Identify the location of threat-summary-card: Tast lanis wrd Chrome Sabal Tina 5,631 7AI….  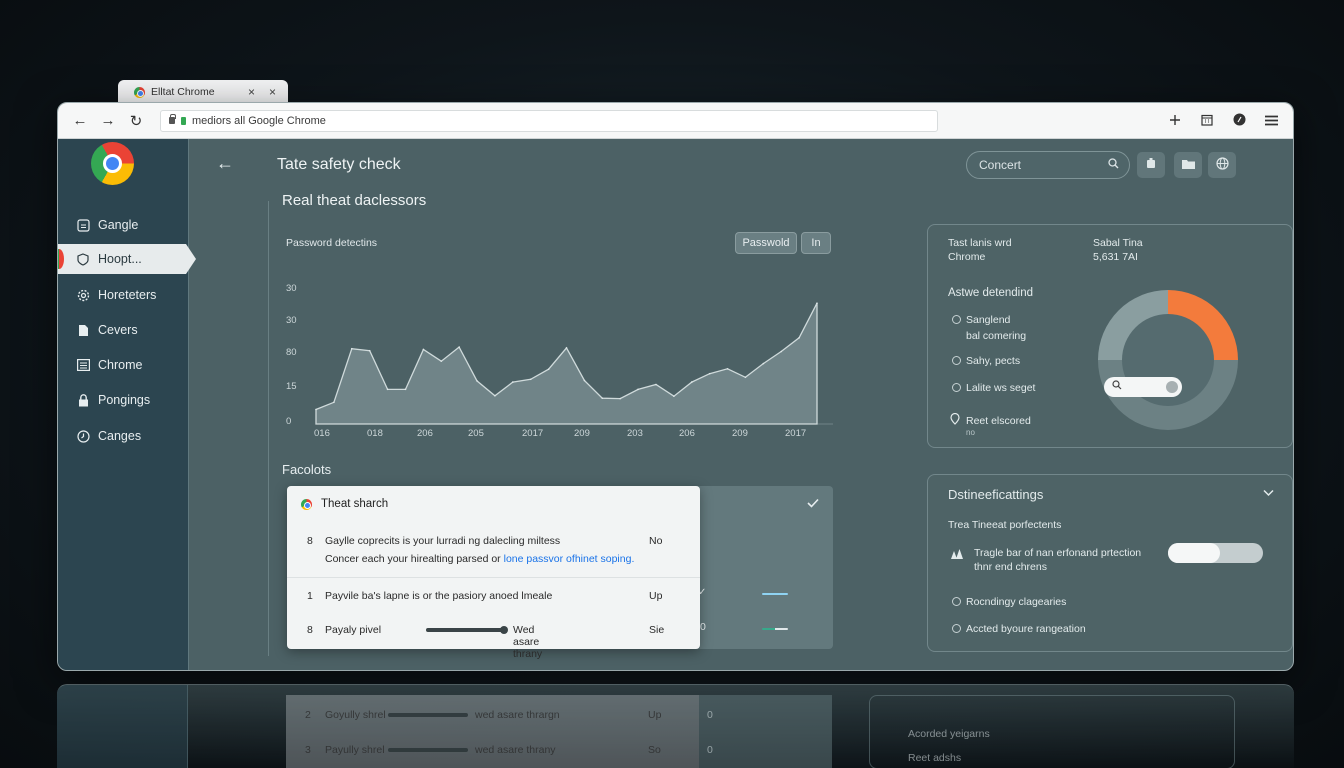
(1110, 336).